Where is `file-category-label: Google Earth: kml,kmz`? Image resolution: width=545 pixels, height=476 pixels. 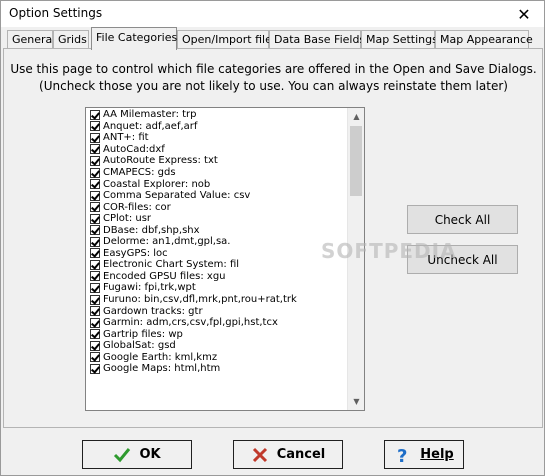
file-category-label: Google Earth: kml,kmz is located at coordinates (160, 357).